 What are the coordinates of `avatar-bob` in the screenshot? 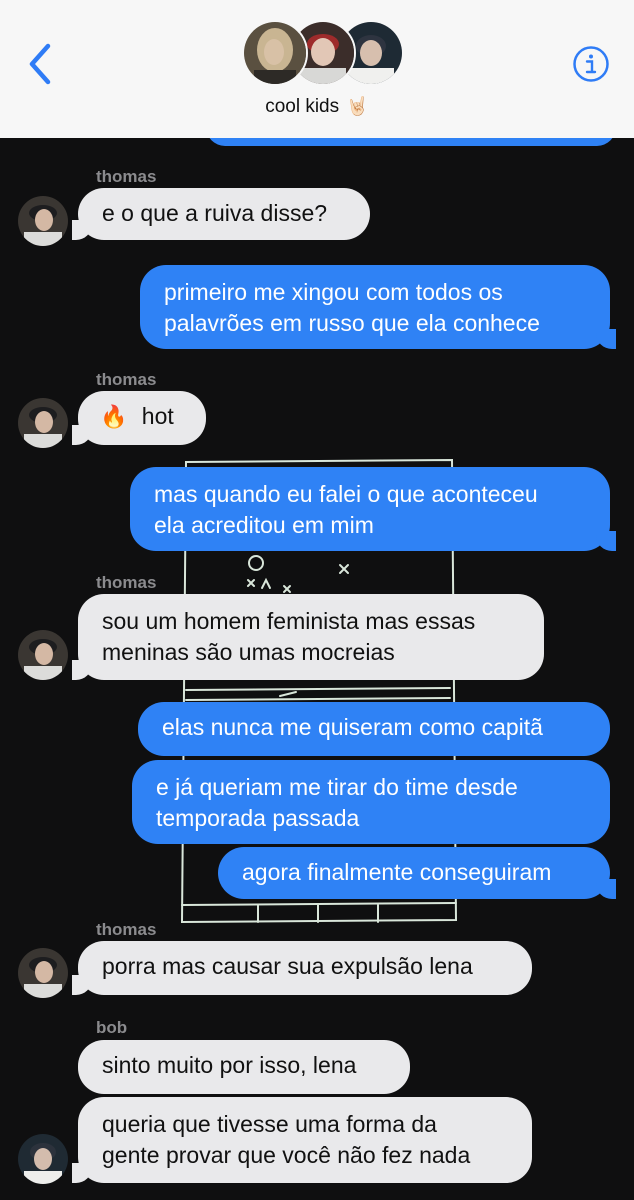 It's located at (43, 1159).